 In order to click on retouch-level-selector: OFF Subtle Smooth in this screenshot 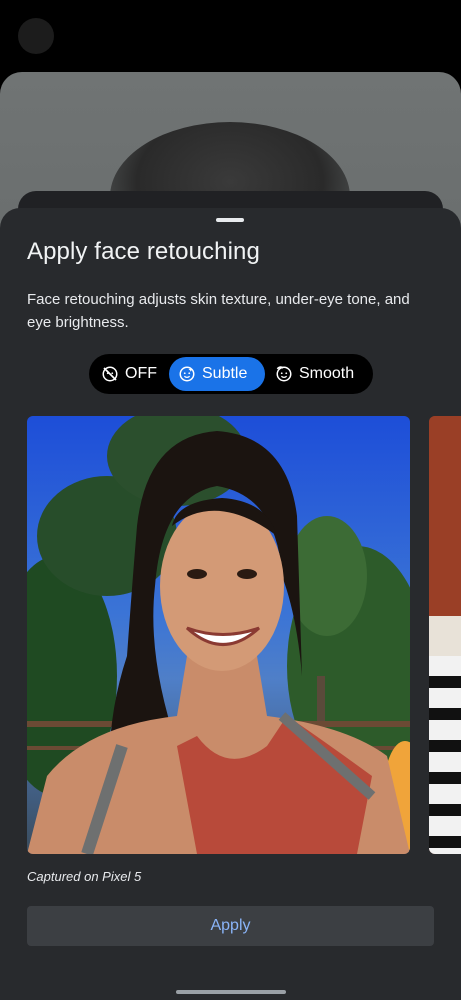, I will do `click(231, 374)`.